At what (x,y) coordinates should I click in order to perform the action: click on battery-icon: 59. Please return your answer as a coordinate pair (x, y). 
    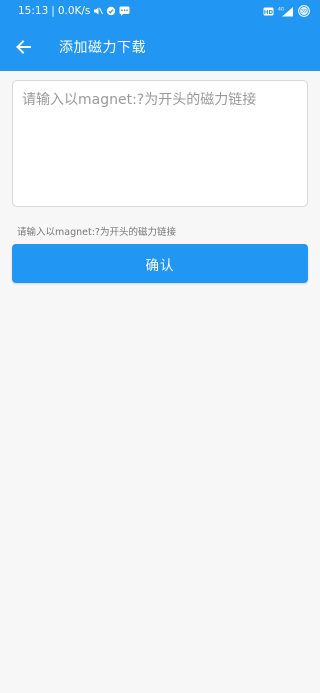
    Looking at the image, I should click on (304, 11).